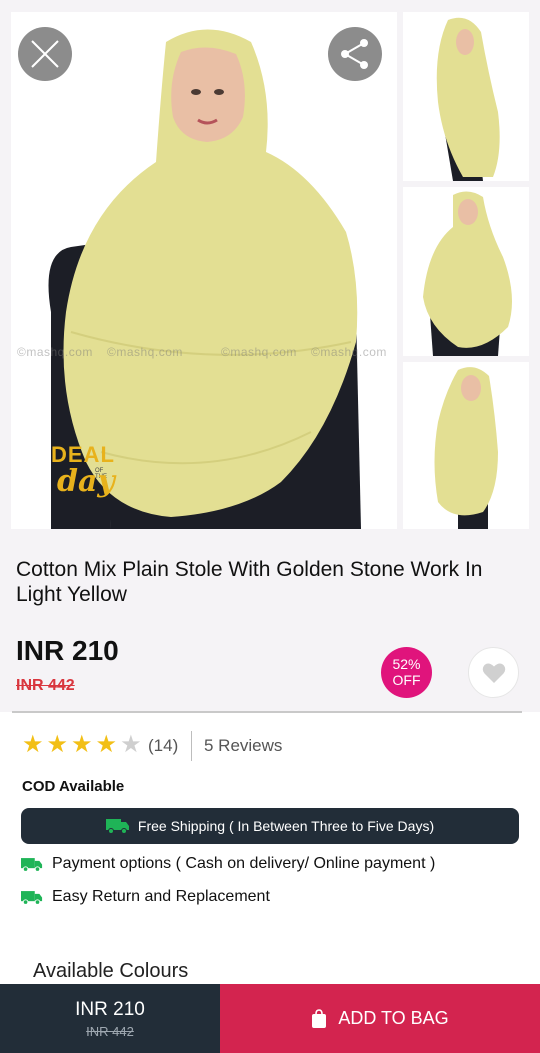  I want to click on close-button, so click(45, 54).